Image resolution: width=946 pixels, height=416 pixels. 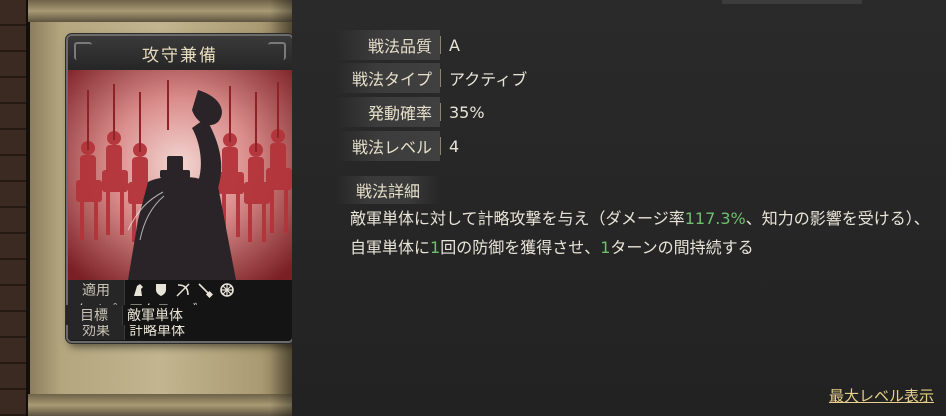 I want to click on details-text-part: 回の防御を獲得させ、, so click(x=520, y=247).